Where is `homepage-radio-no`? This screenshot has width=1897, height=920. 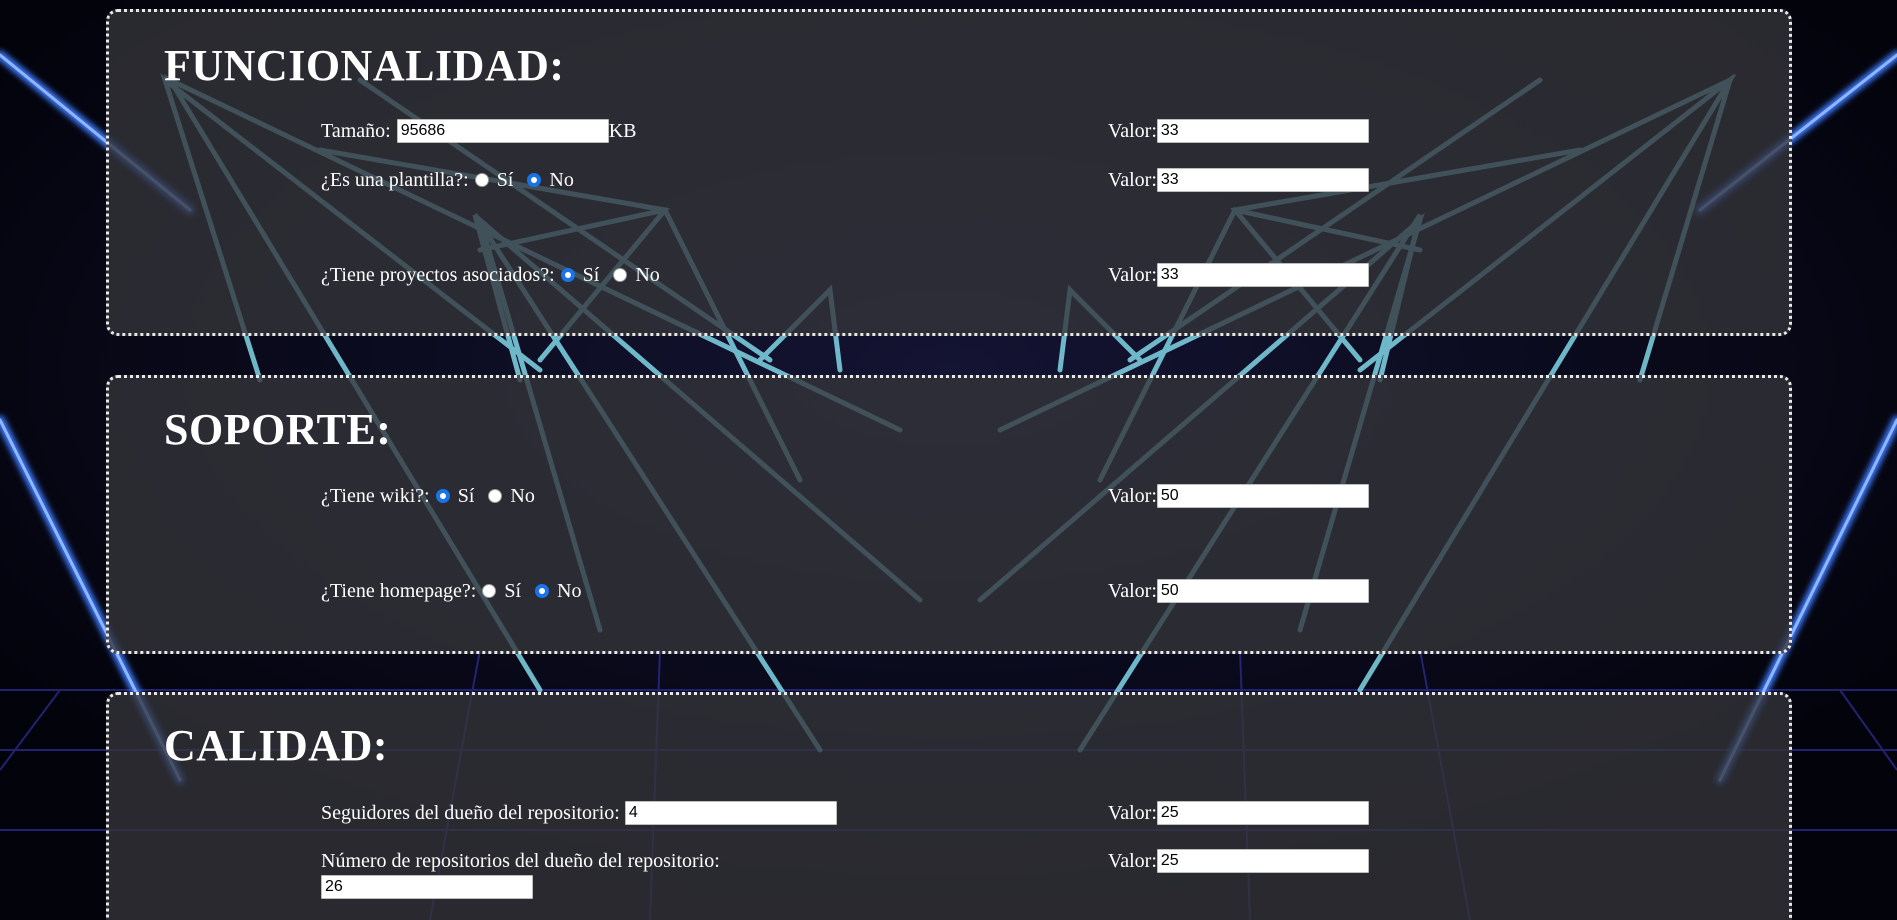
homepage-radio-no is located at coordinates (542, 591).